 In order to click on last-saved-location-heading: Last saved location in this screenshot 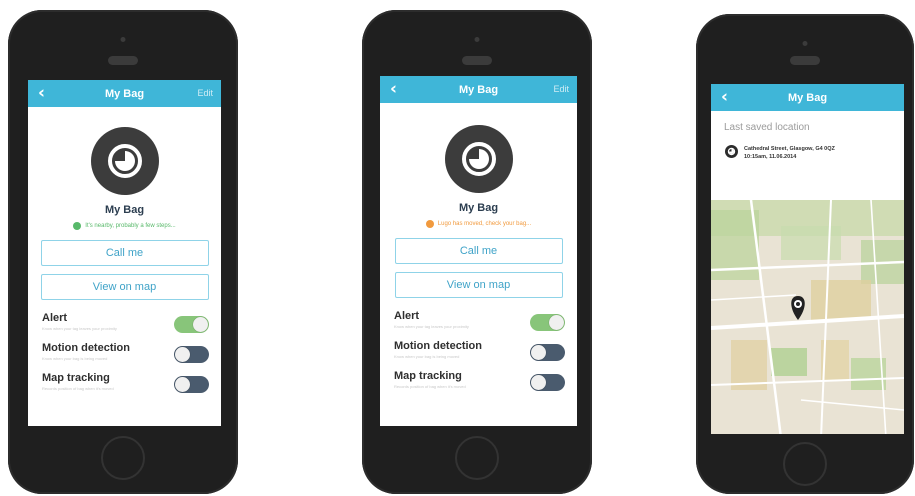, I will do `click(767, 127)`.